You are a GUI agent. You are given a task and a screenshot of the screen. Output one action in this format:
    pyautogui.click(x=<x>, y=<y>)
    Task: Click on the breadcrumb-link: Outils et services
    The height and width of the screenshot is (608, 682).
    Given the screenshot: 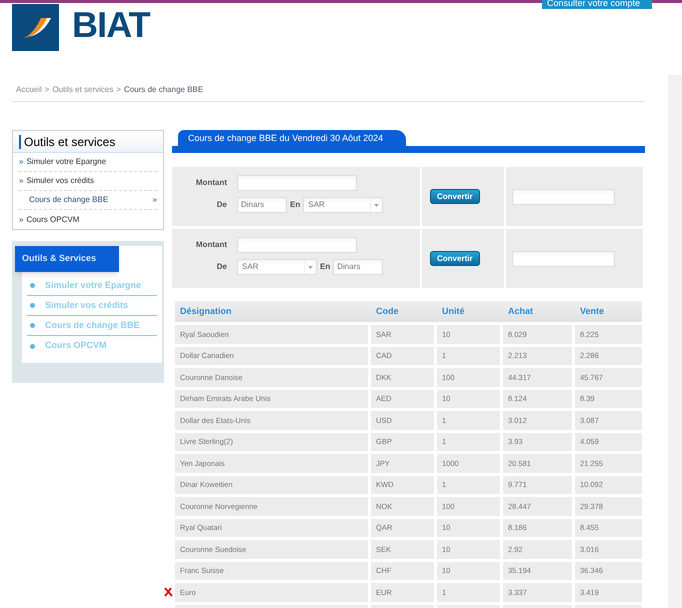 What is the action you would take?
    pyautogui.click(x=83, y=90)
    